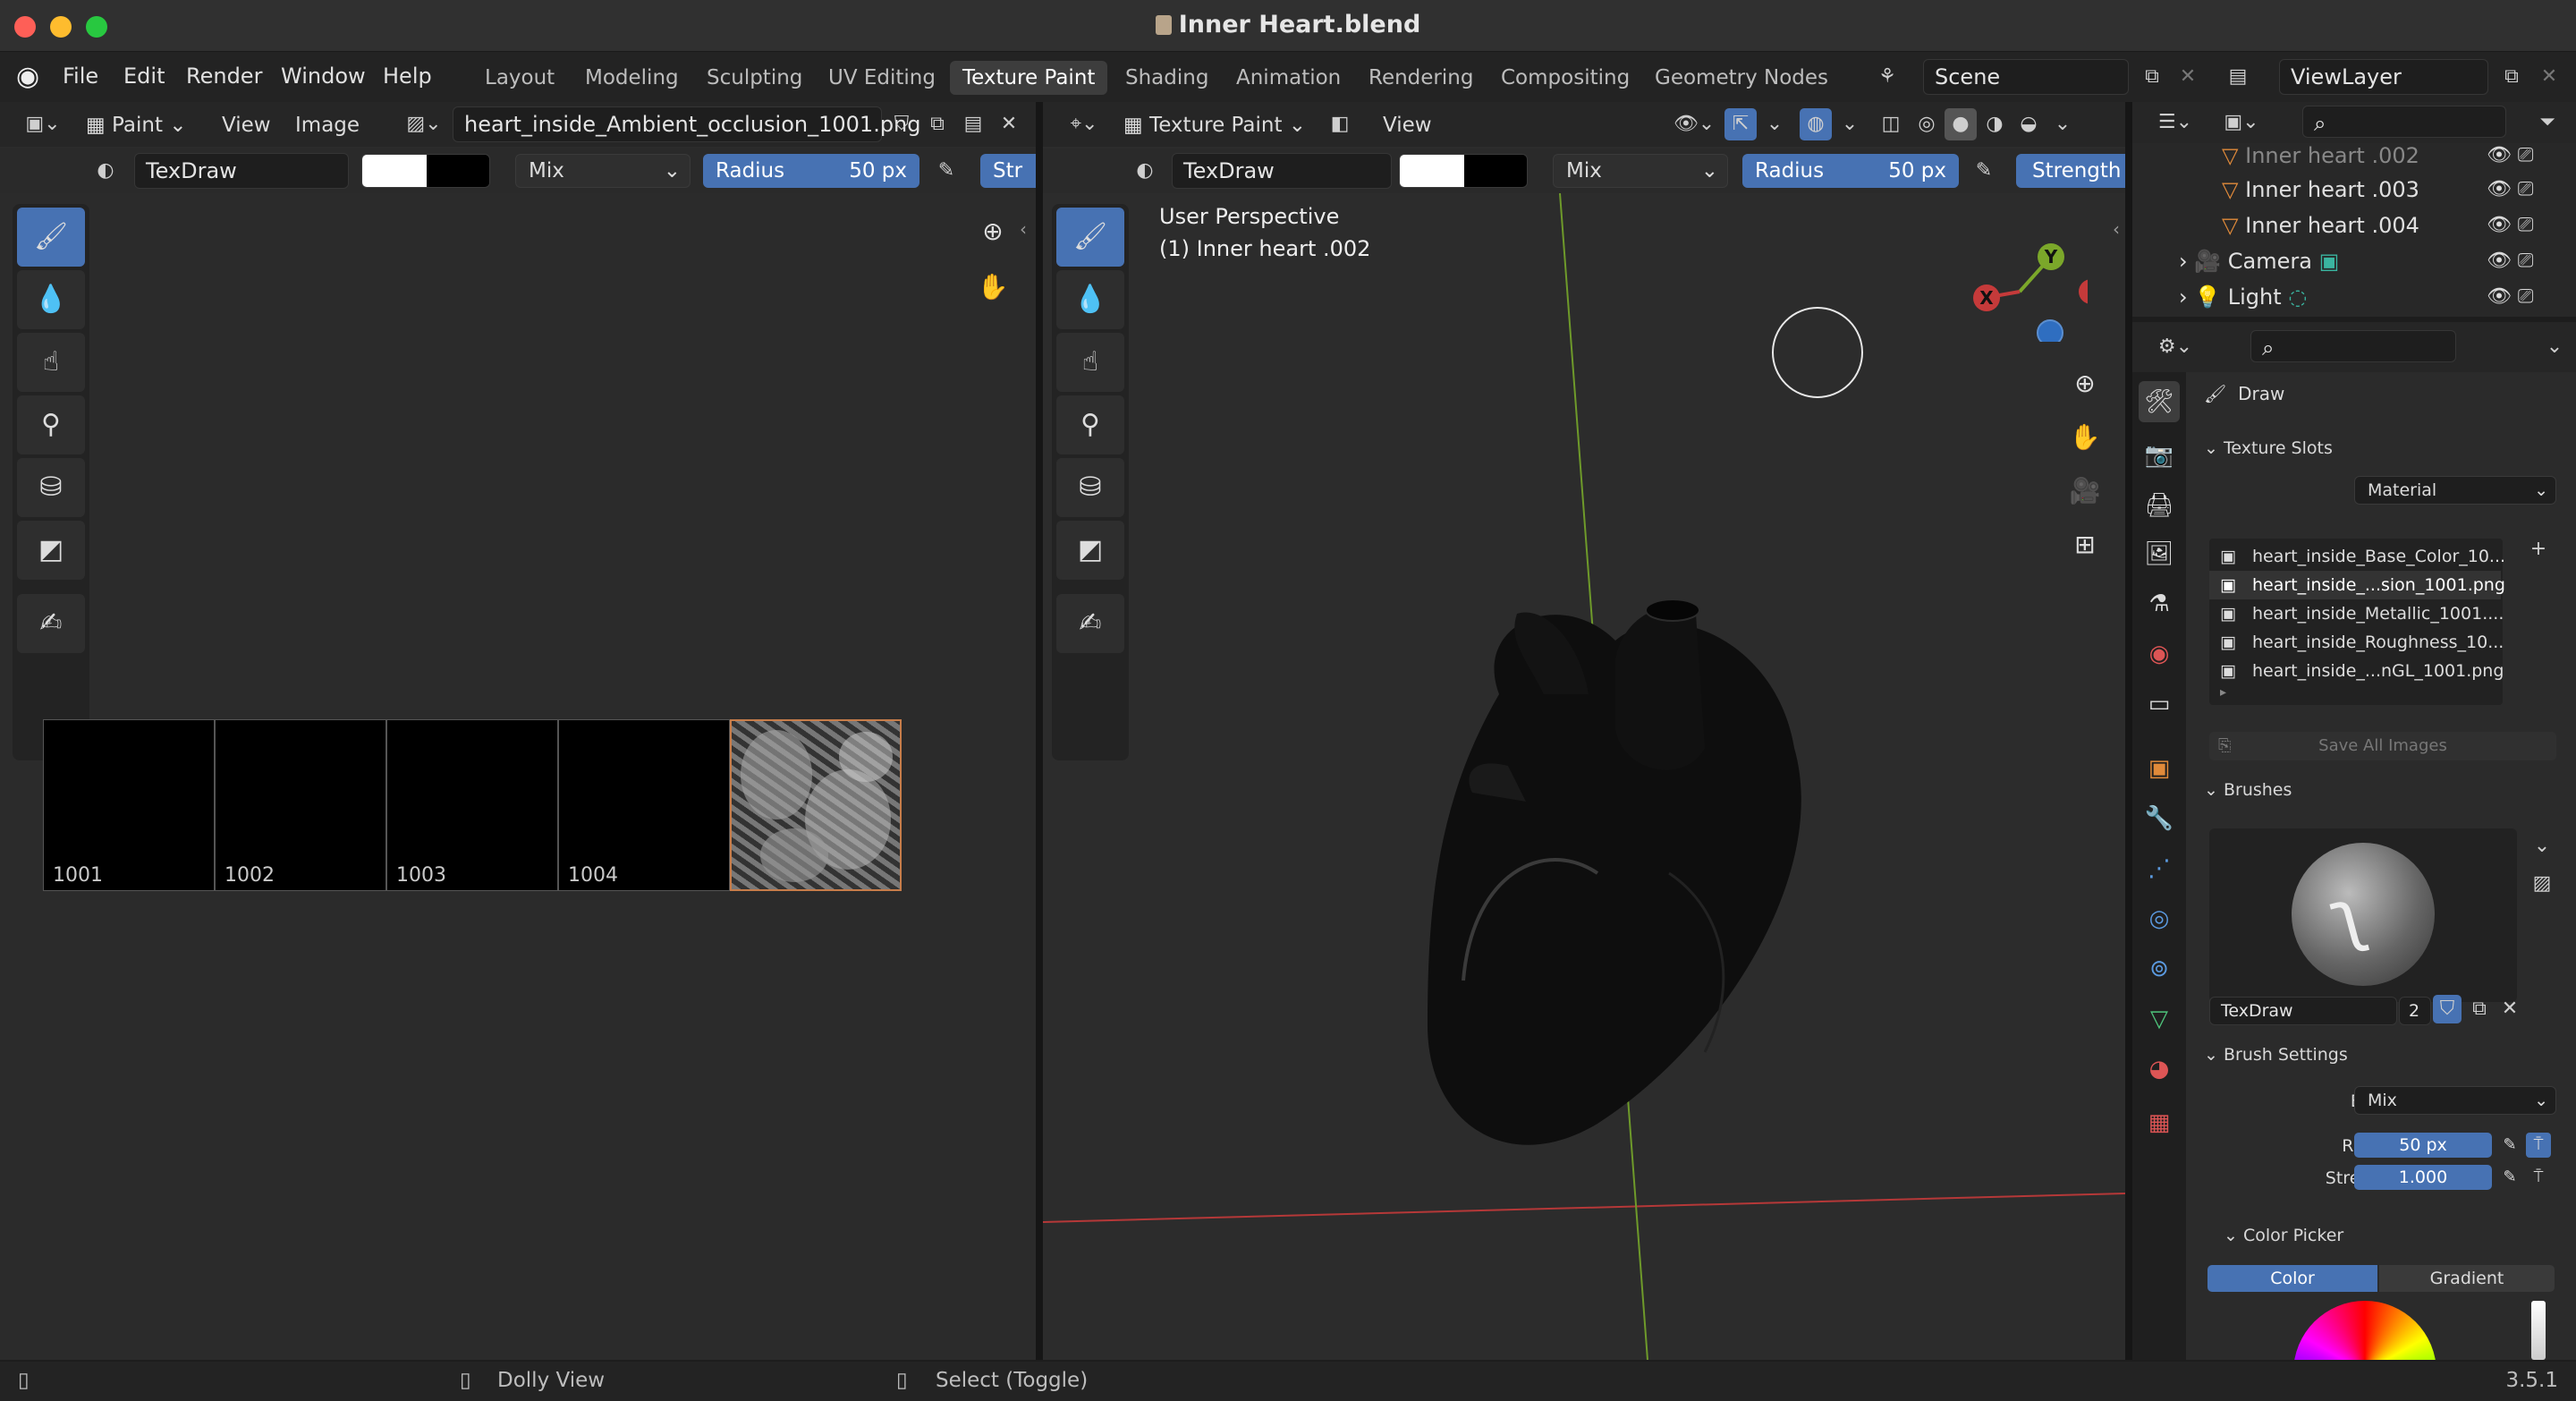  What do you see at coordinates (2423, 1177) in the screenshot?
I see `strength-slider: 1.000` at bounding box center [2423, 1177].